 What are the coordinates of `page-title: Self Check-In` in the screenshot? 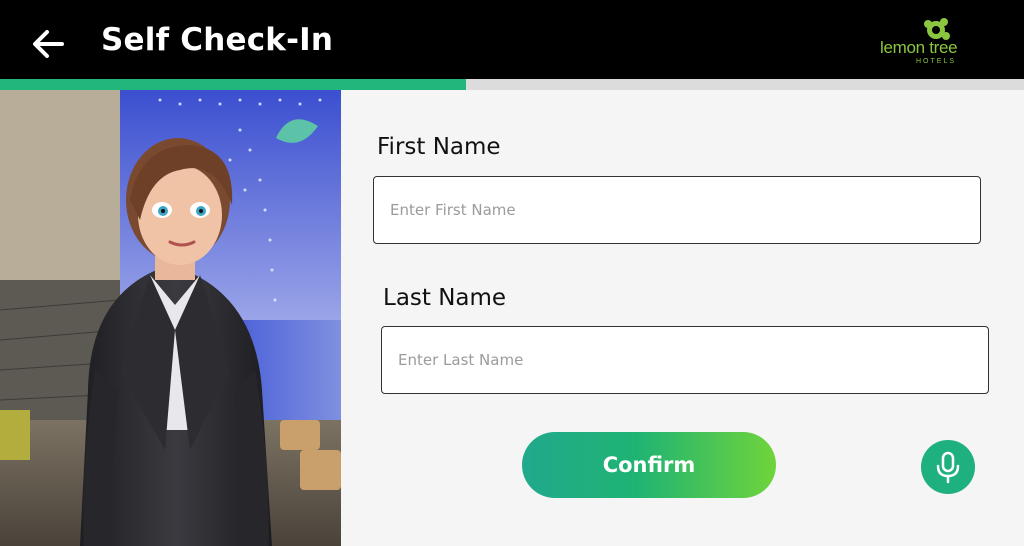 It's located at (217, 40).